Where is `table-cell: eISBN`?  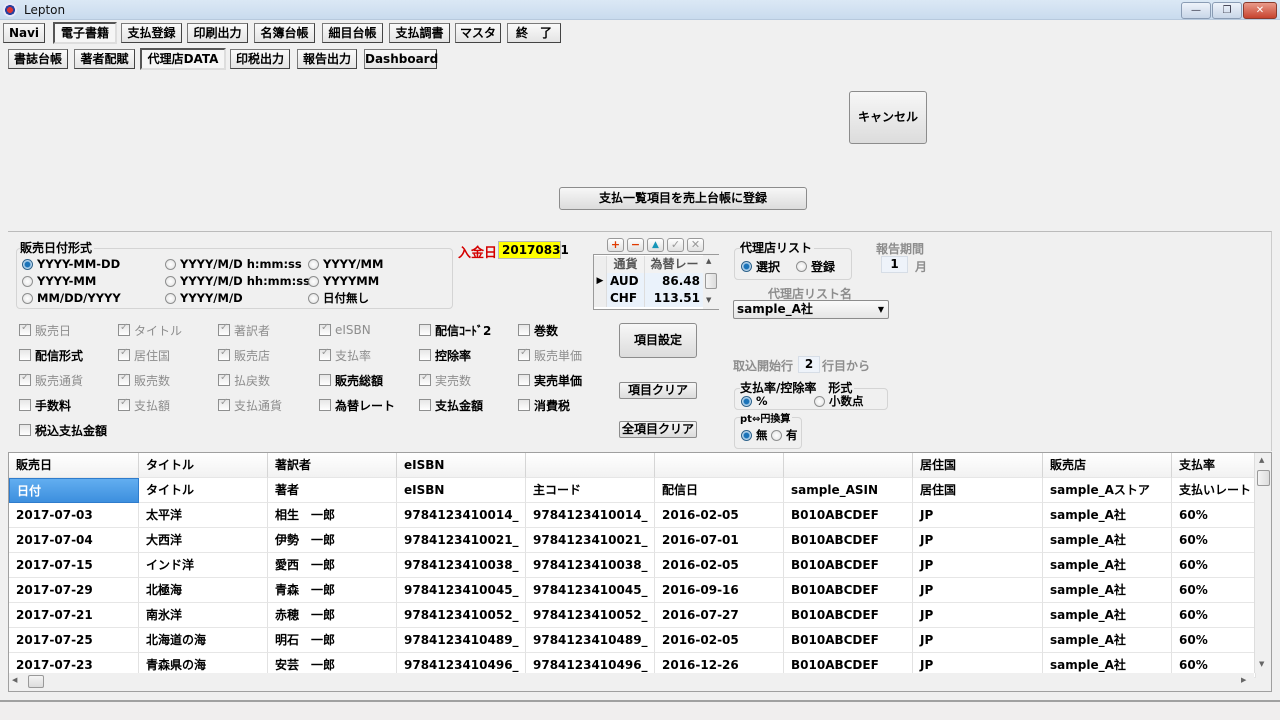
table-cell: eISBN is located at coordinates (461, 490).